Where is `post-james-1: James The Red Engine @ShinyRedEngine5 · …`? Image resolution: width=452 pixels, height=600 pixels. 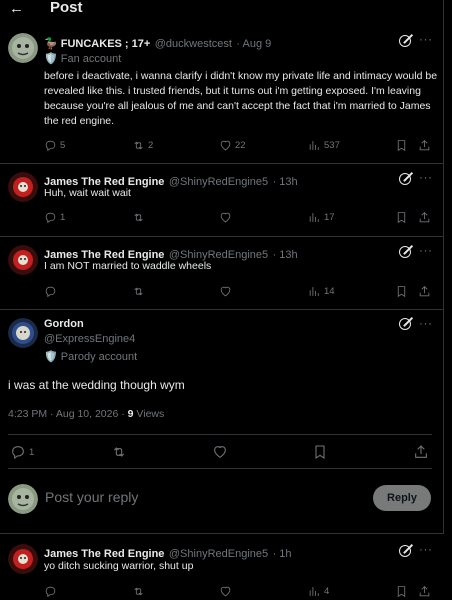
post-james-1: James The Red Engine @ShinyRedEngine5 · … is located at coordinates (222, 200).